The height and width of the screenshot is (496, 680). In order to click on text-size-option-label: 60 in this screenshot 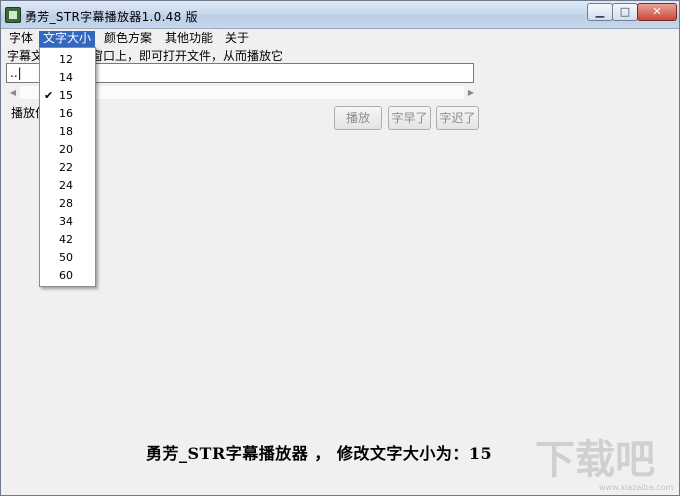, I will do `click(66, 275)`.